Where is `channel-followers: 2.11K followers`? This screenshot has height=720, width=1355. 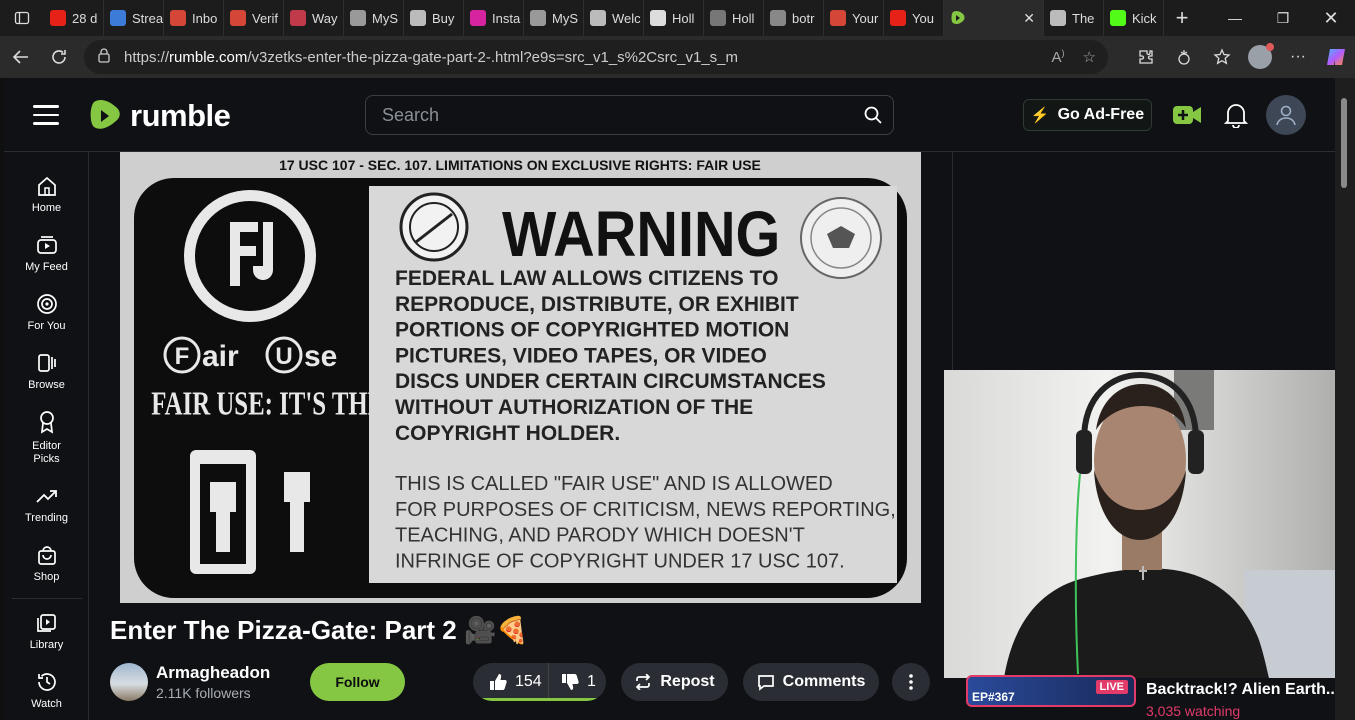 channel-followers: 2.11K followers is located at coordinates (203, 693).